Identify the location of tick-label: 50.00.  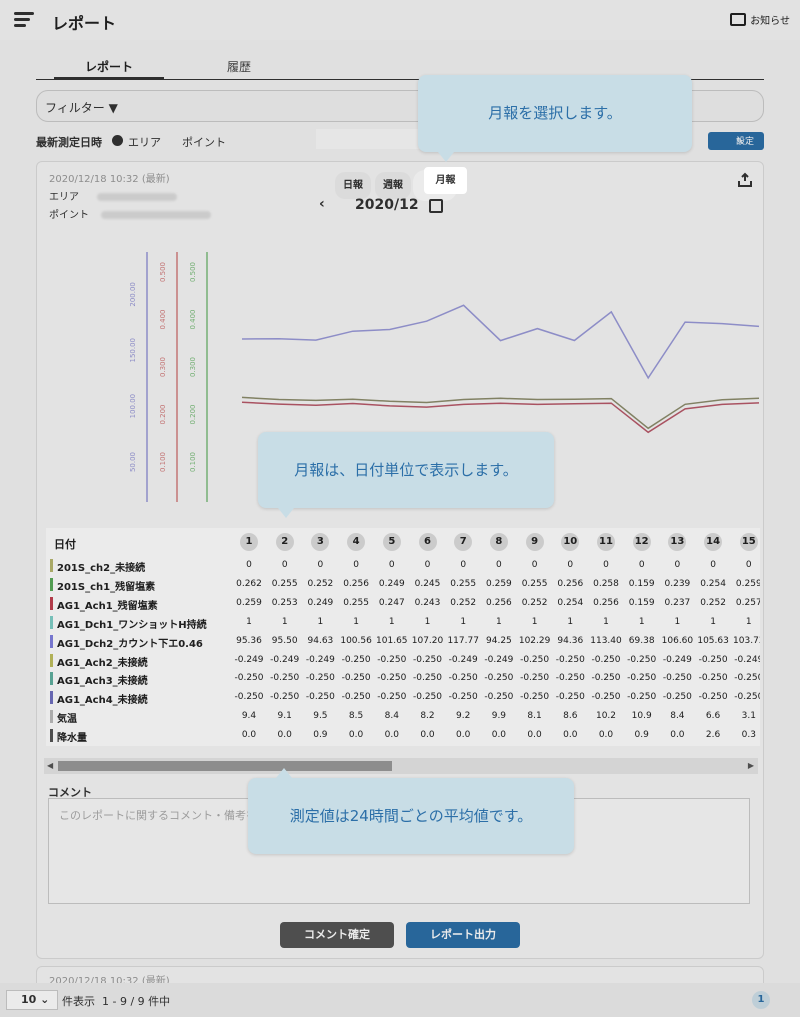
(133, 462).